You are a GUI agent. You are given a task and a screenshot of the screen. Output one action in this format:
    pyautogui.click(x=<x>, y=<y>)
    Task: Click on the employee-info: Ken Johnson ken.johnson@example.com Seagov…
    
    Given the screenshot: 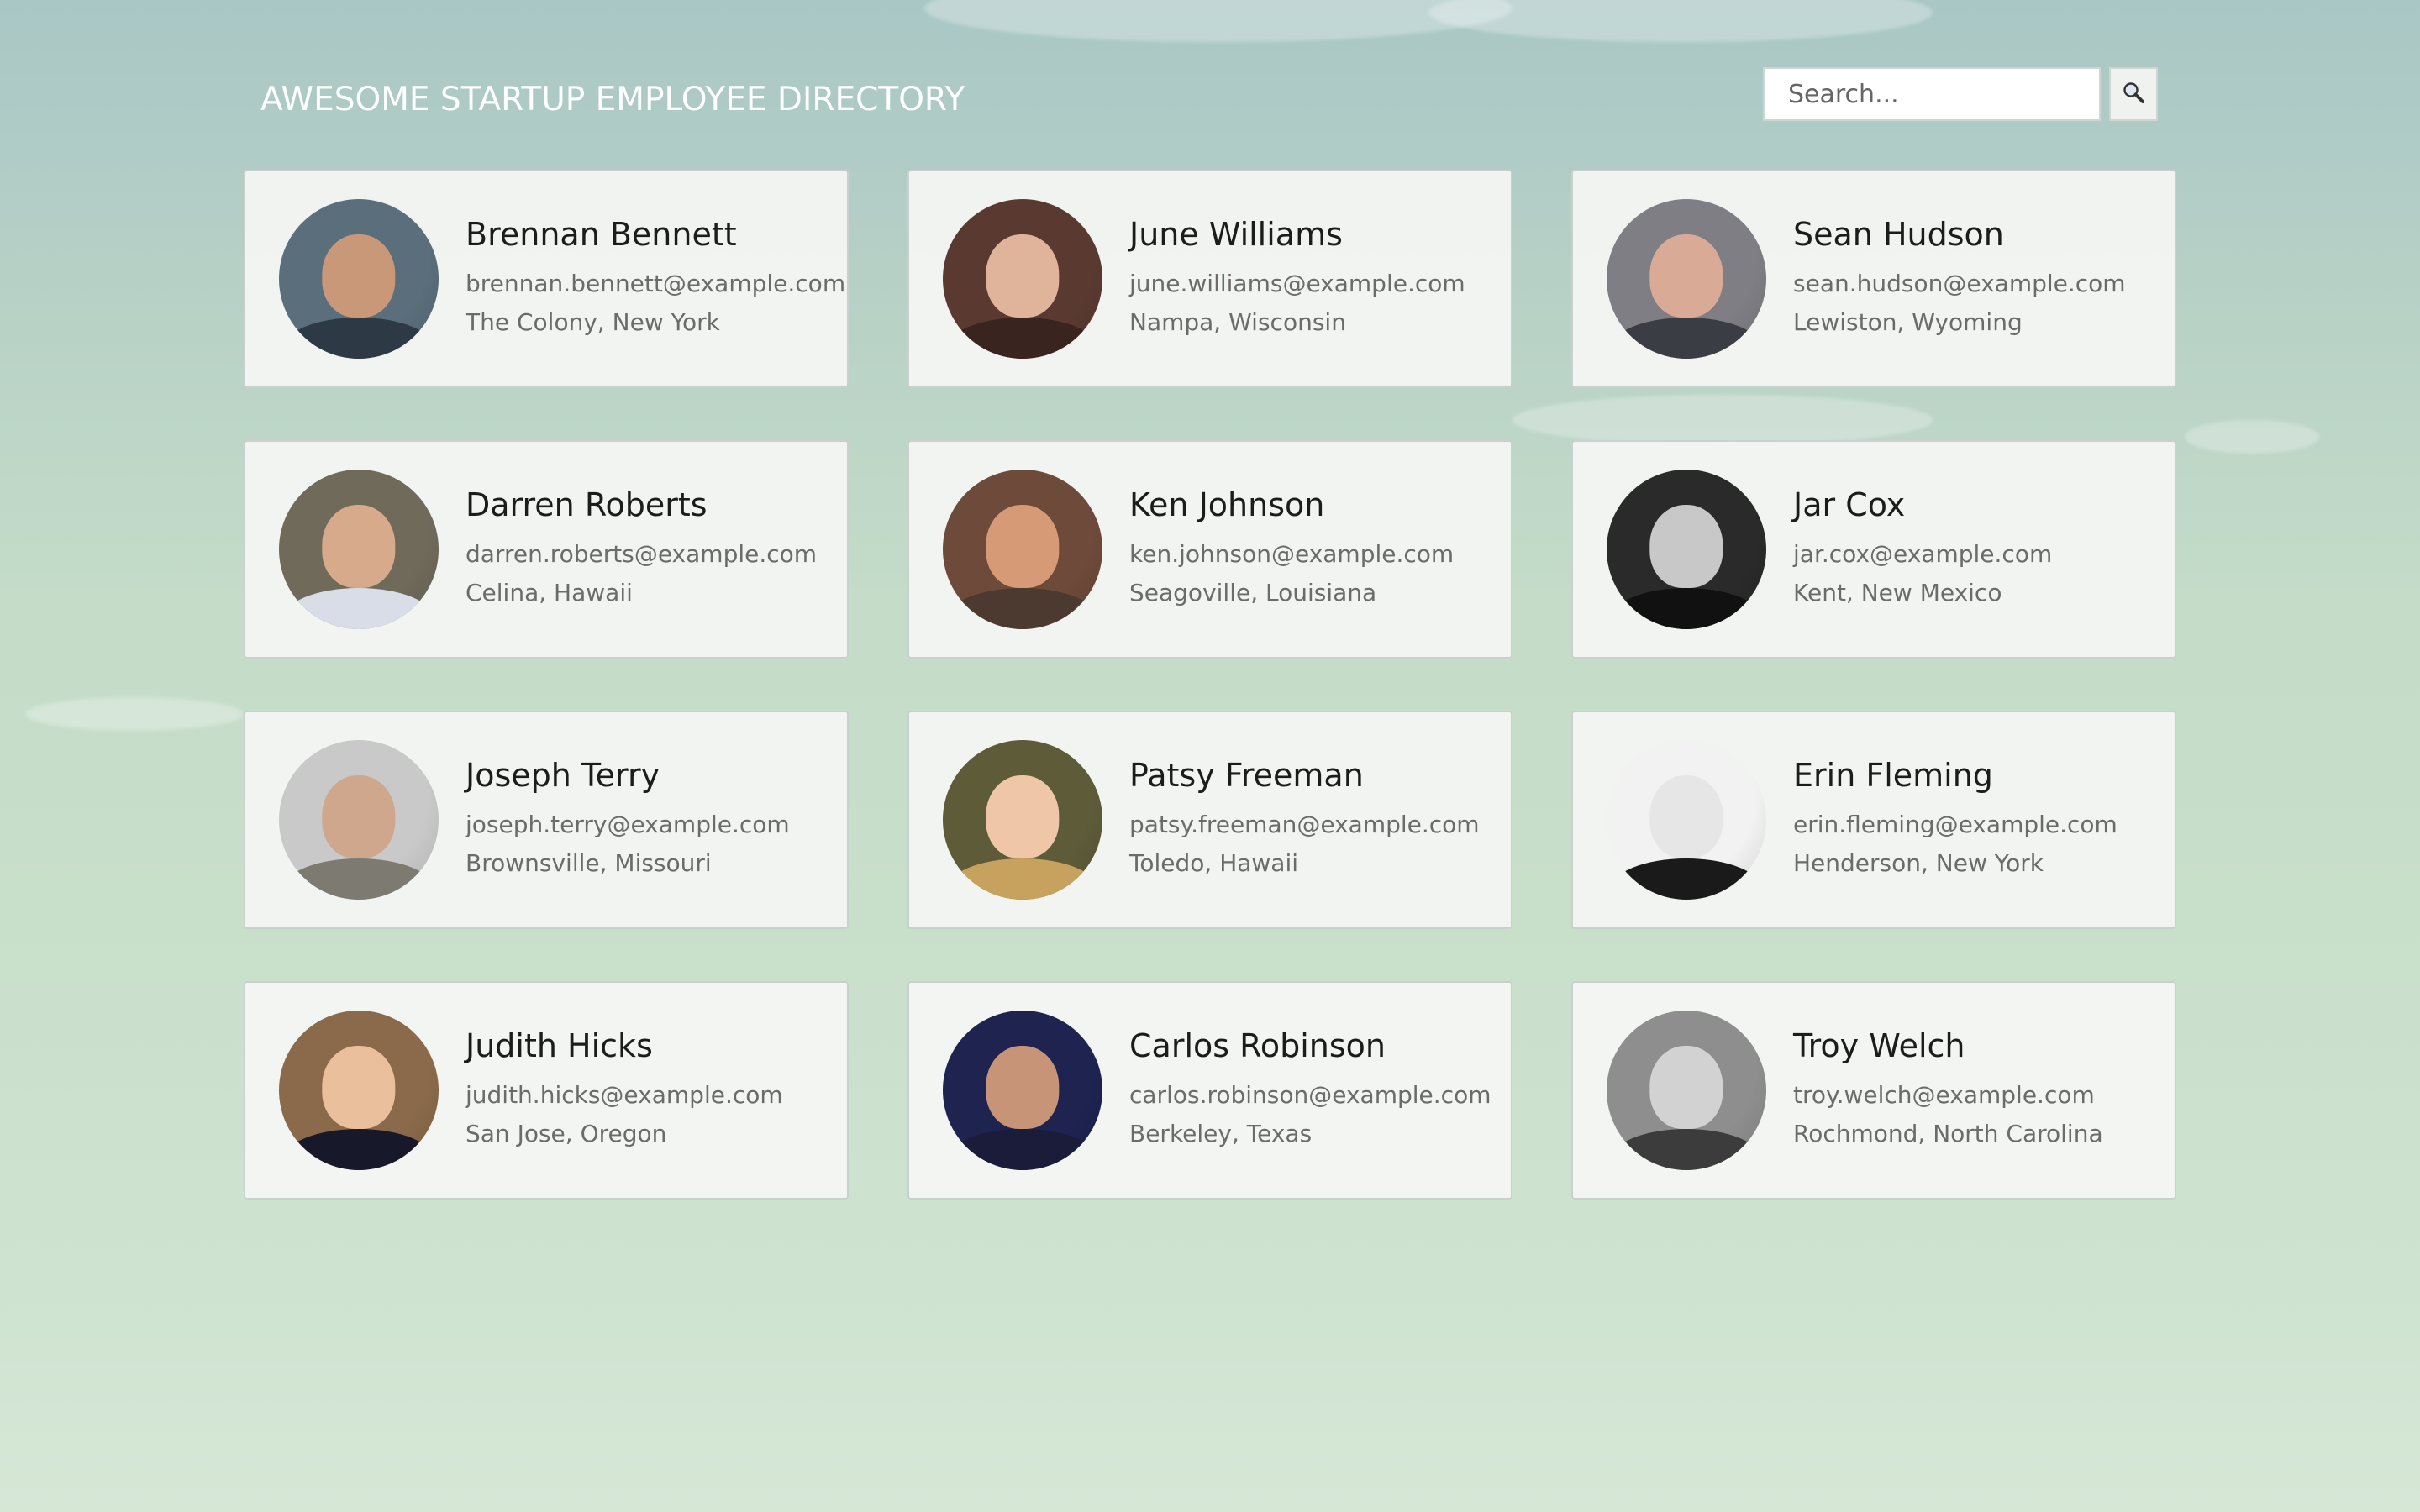 What is the action you would take?
    pyautogui.click(x=1291, y=549)
    